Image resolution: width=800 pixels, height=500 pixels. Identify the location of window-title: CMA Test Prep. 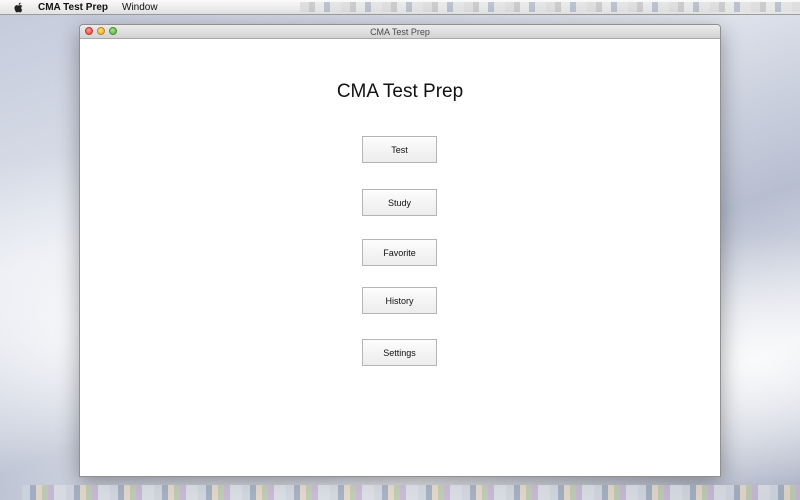
(400, 31).